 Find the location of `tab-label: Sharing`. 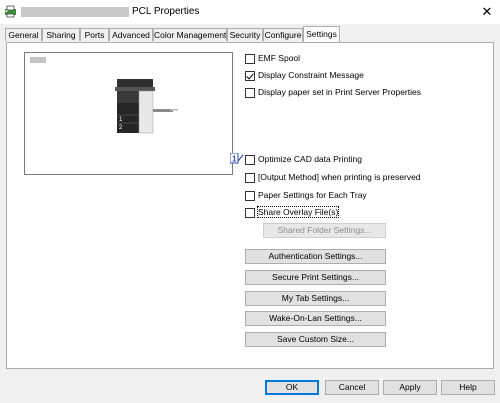

tab-label: Sharing is located at coordinates (61, 35).